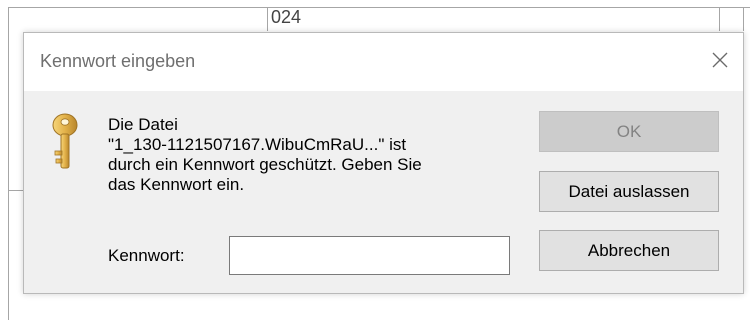 The image size is (750, 320). I want to click on background-column-divider, so click(267, 19).